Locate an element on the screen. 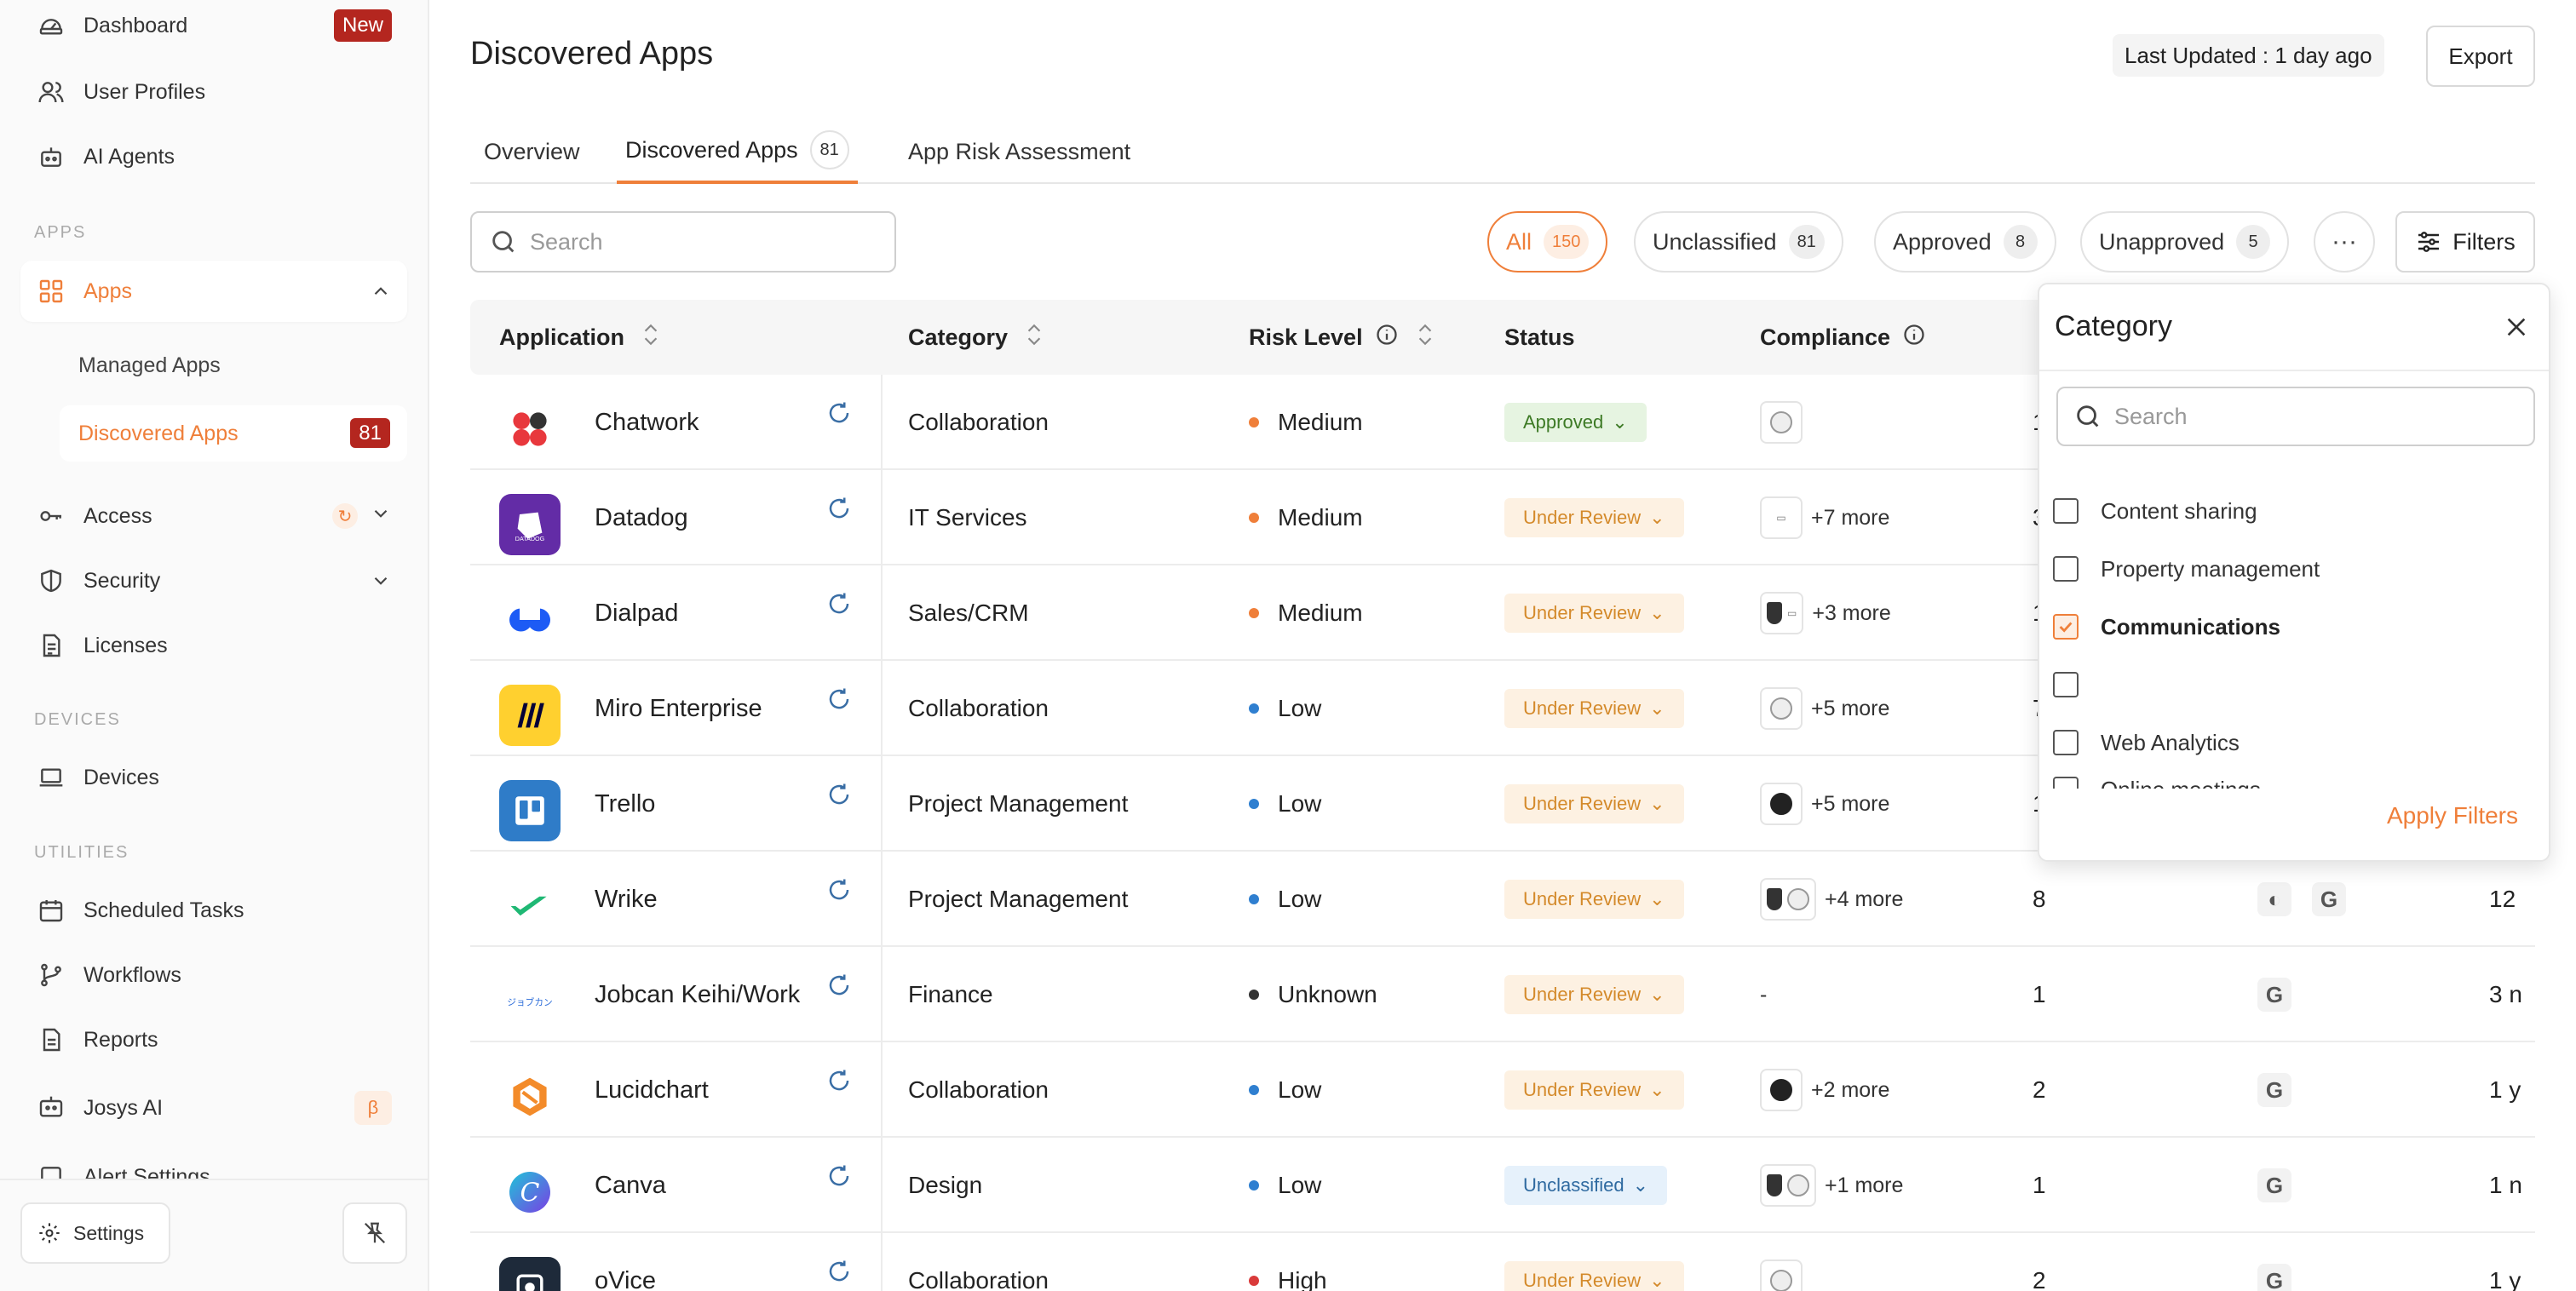 The image size is (2576, 1291). search-field is located at coordinates (683, 242).